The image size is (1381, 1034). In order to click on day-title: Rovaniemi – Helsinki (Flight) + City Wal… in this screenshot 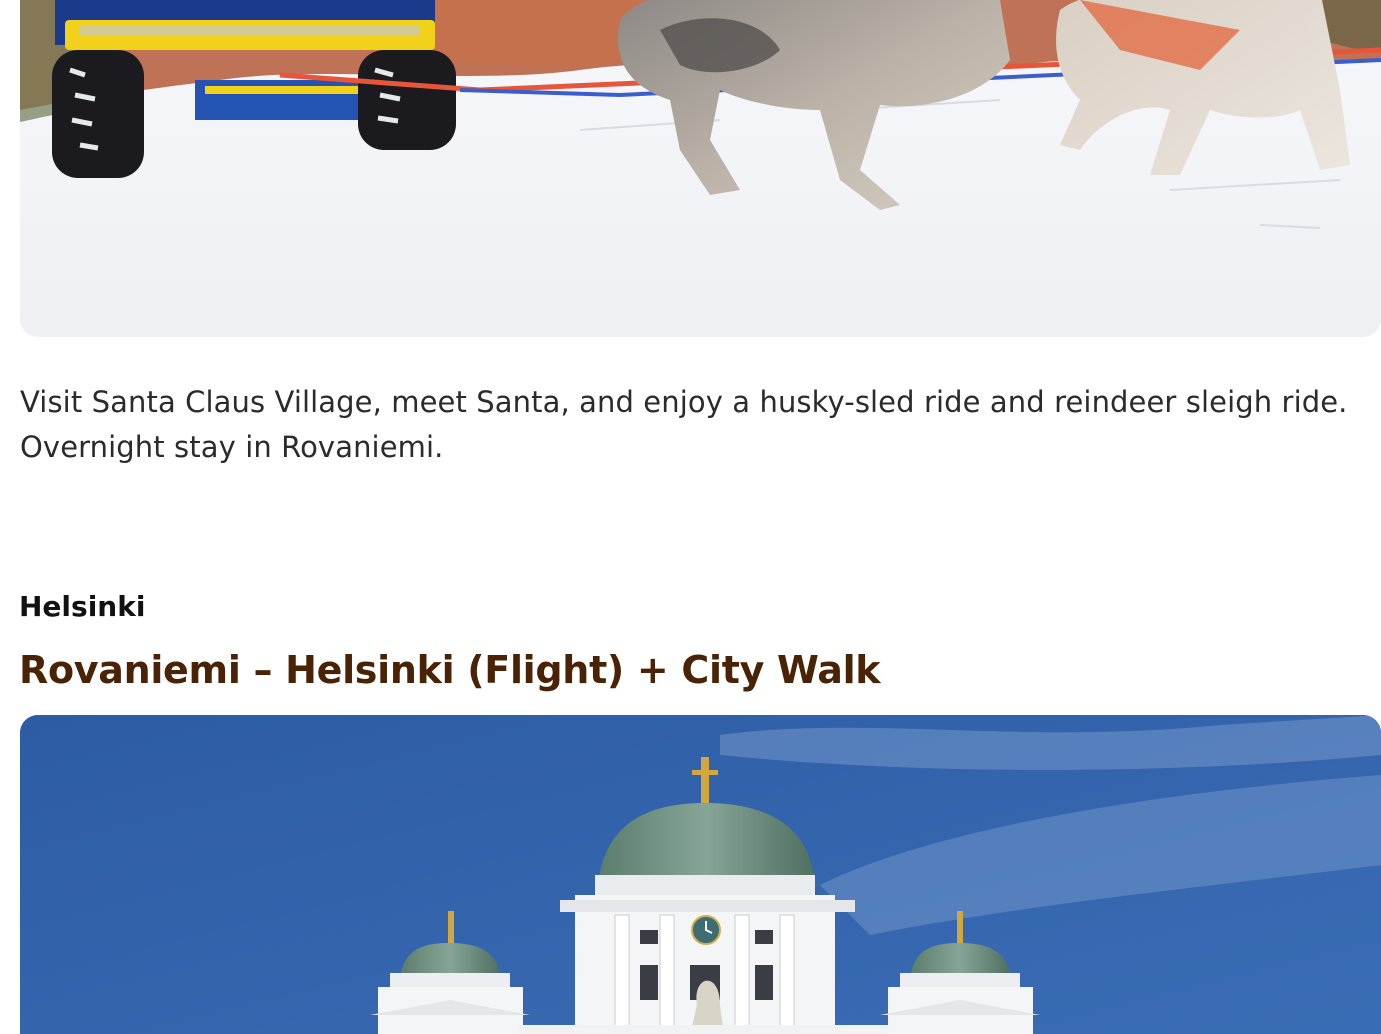, I will do `click(450, 670)`.